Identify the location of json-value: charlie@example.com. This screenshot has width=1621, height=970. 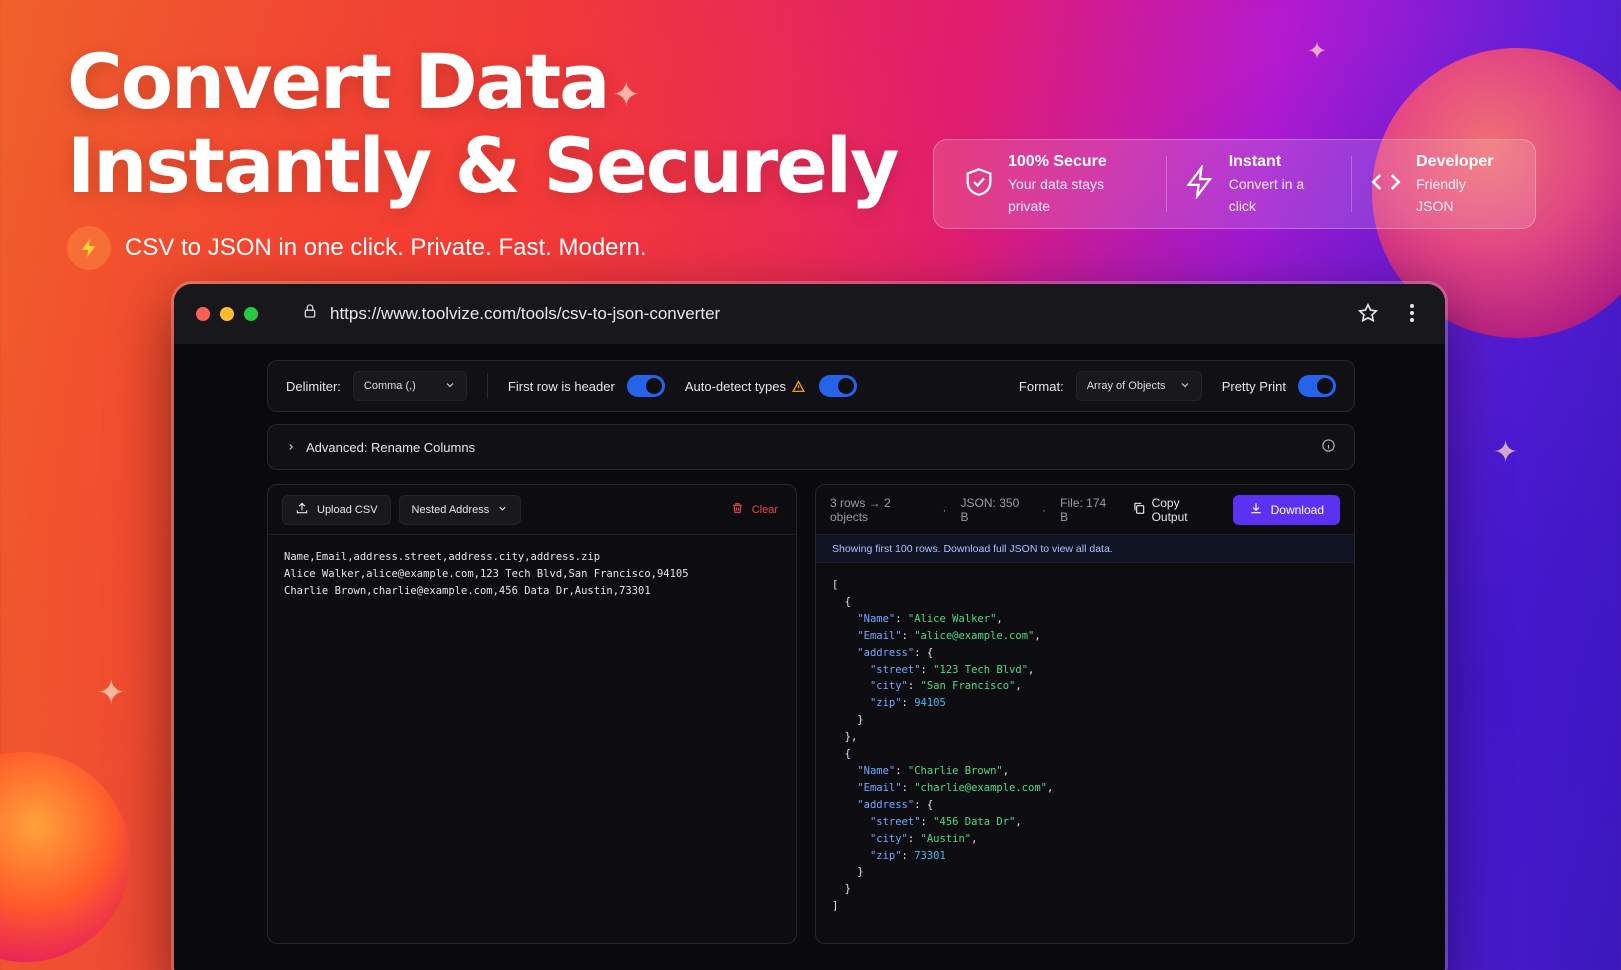
(980, 787).